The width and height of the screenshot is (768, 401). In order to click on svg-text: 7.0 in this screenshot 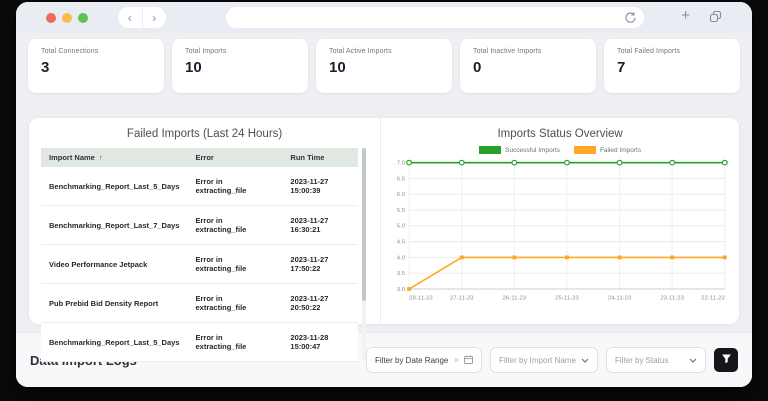, I will do `click(401, 164)`.